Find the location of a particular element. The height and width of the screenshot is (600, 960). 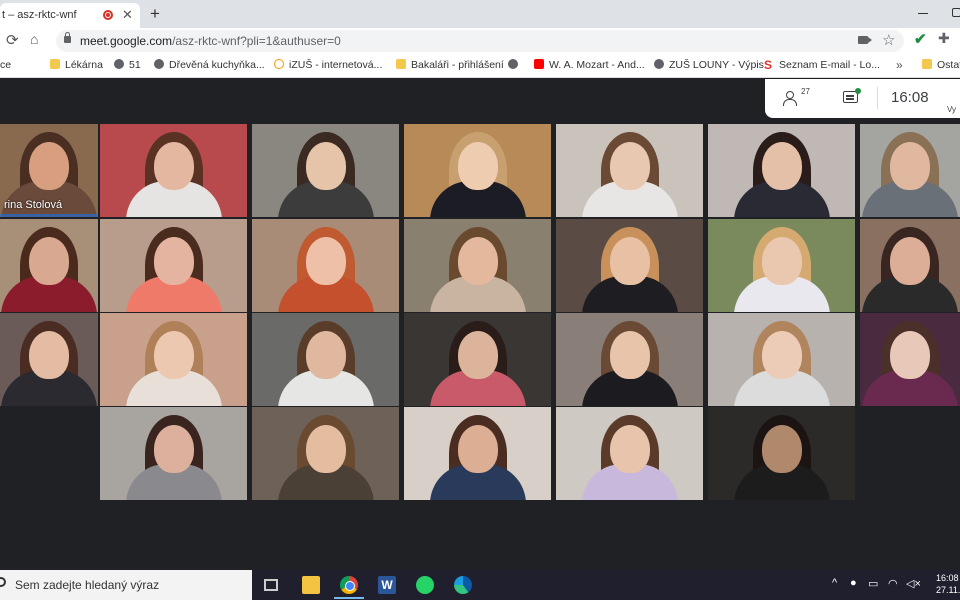

divider is located at coordinates (877, 98).